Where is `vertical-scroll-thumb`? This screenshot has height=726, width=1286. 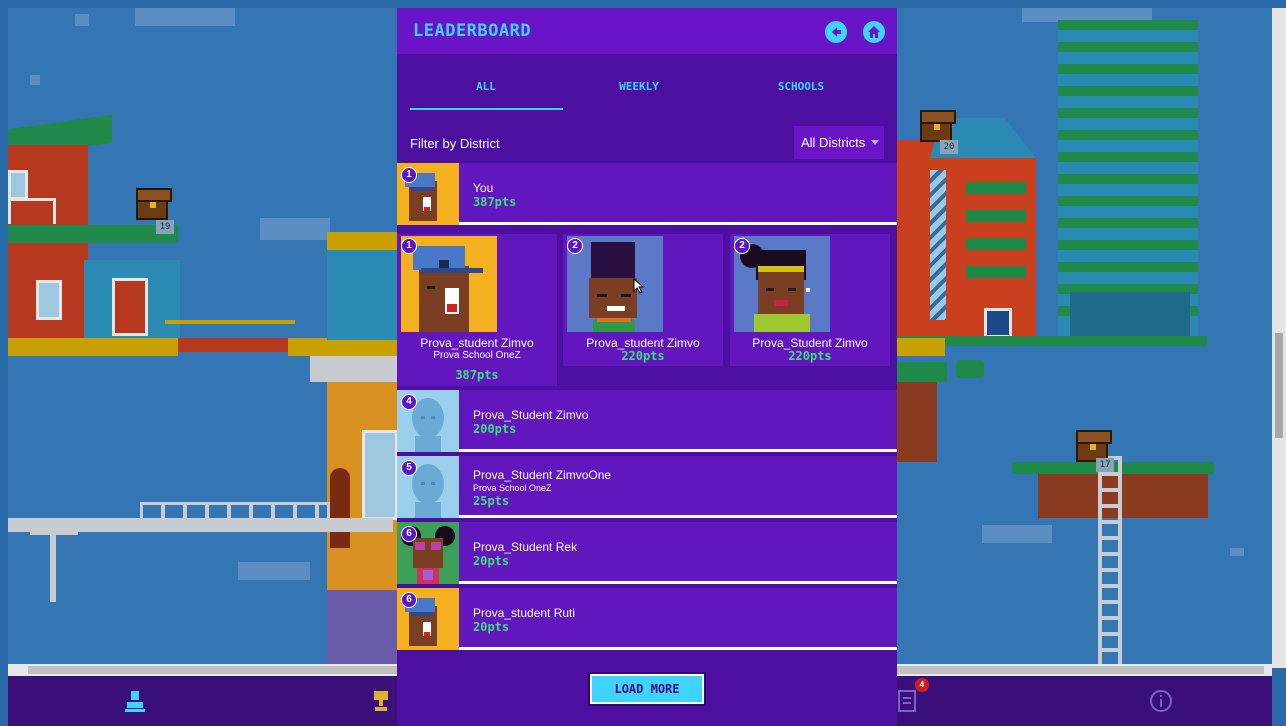
vertical-scroll-thumb is located at coordinates (1279, 385).